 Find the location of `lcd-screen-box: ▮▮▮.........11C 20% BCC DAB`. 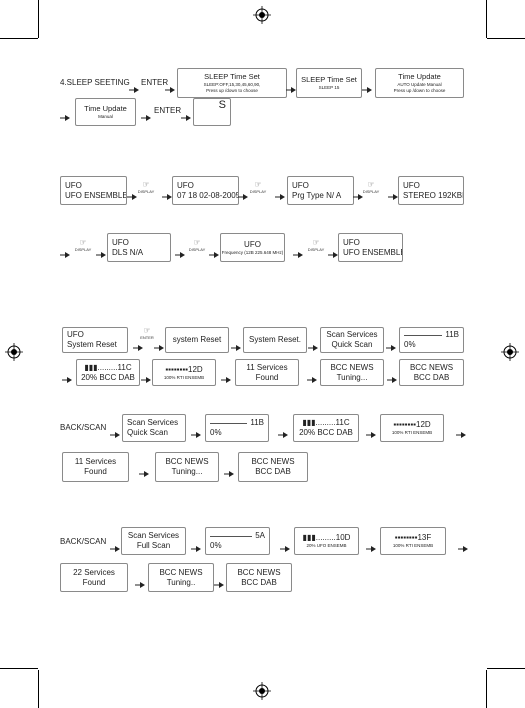

lcd-screen-box: ▮▮▮.........11C 20% BCC DAB is located at coordinates (108, 372).